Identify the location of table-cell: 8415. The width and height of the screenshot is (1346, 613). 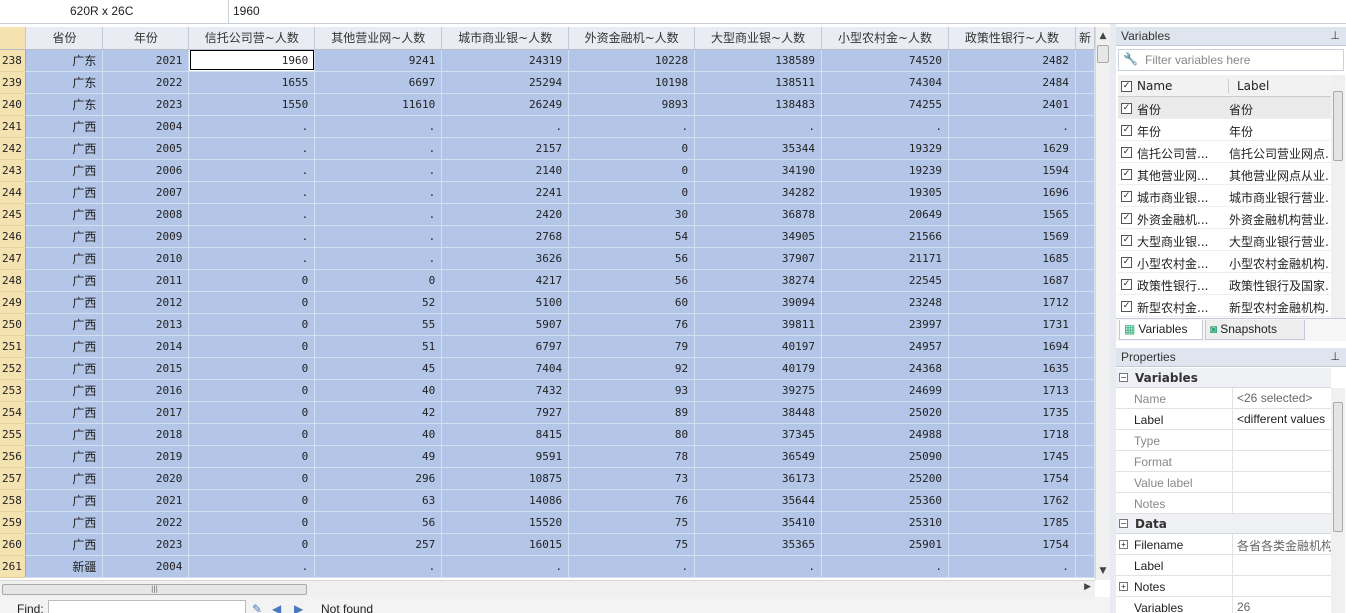
(505, 434).